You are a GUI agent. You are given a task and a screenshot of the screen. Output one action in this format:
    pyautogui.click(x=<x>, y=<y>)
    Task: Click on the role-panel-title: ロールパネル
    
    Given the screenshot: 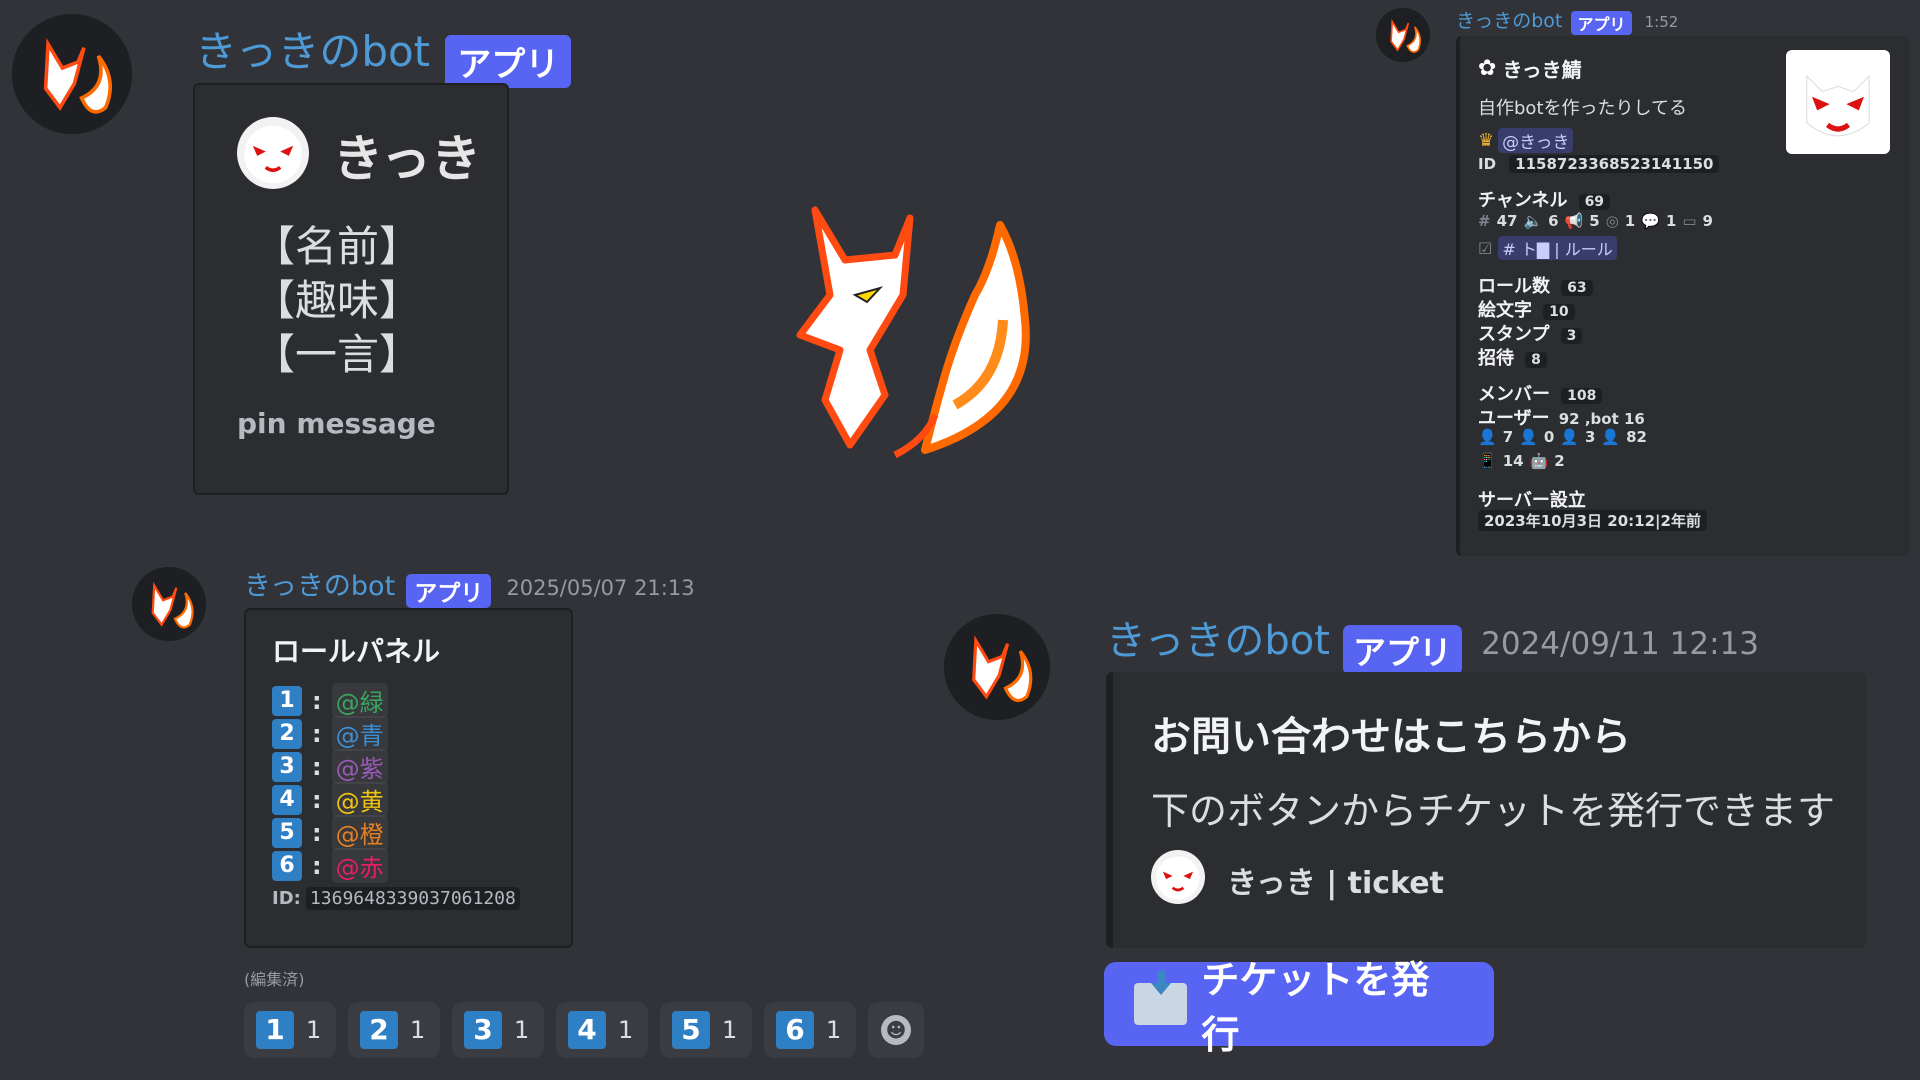 What is the action you would take?
    pyautogui.click(x=356, y=651)
    